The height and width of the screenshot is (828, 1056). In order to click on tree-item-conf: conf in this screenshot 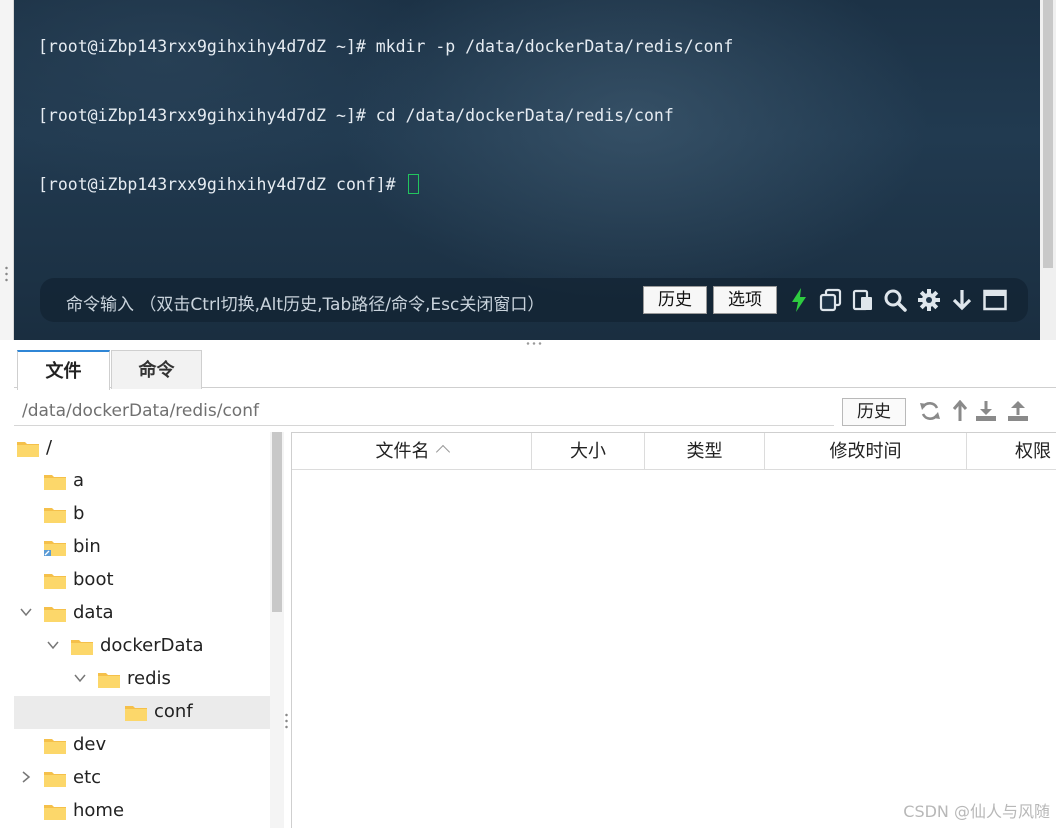, I will do `click(142, 712)`.